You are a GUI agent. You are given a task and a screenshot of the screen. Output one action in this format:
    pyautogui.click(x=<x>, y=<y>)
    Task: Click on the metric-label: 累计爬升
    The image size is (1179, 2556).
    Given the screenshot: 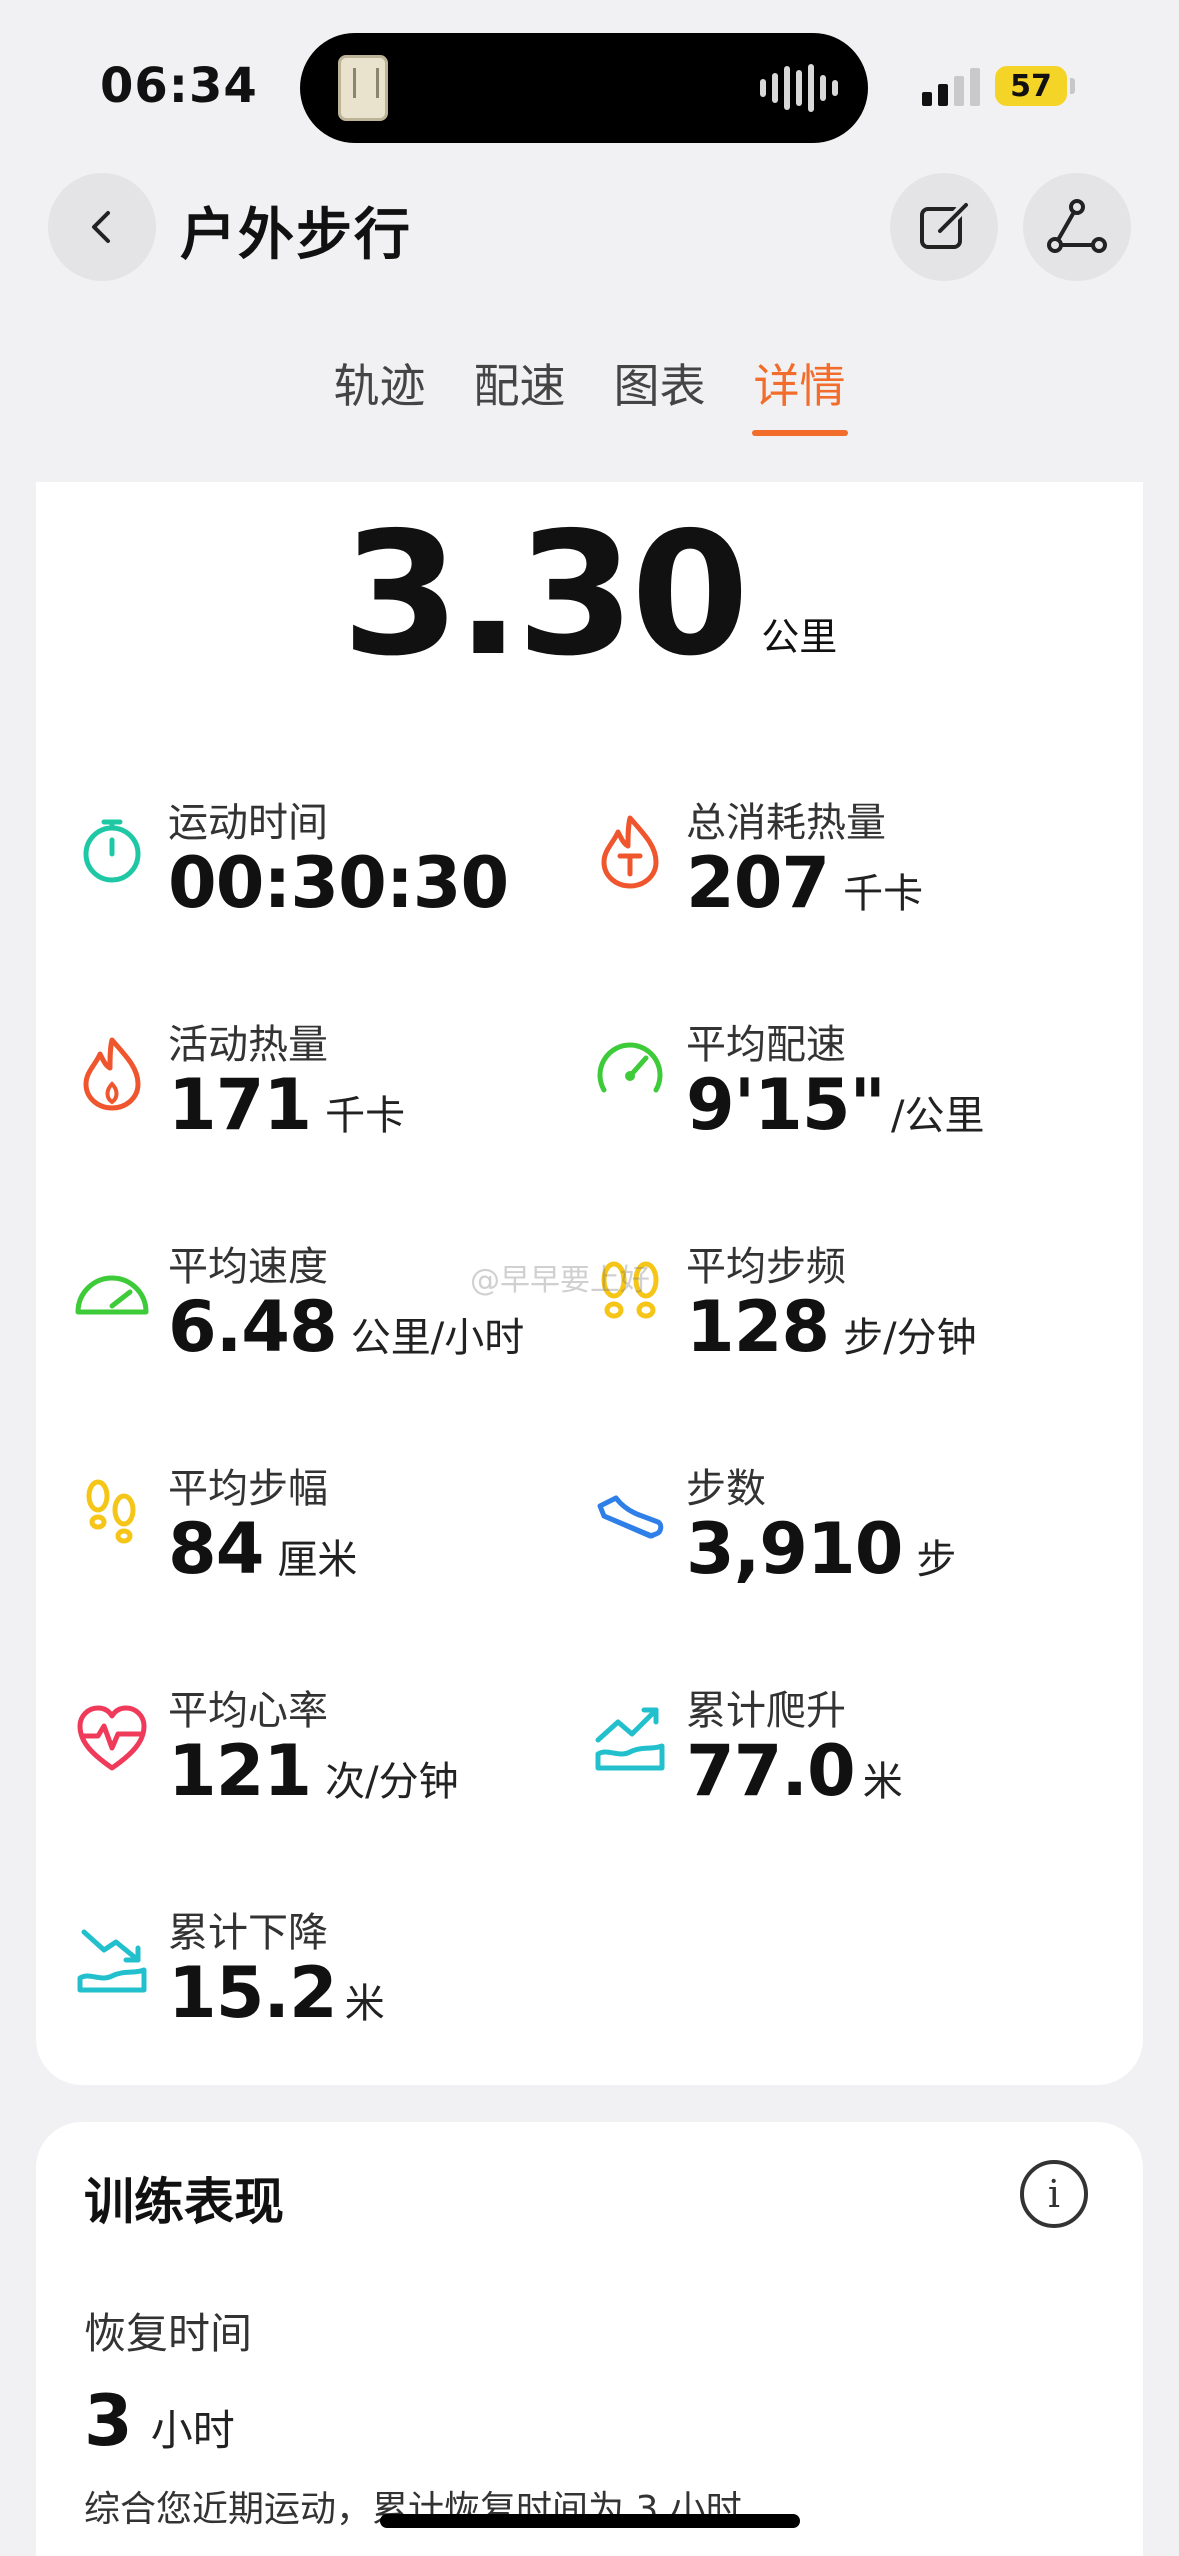 What is the action you would take?
    pyautogui.click(x=766, y=1711)
    